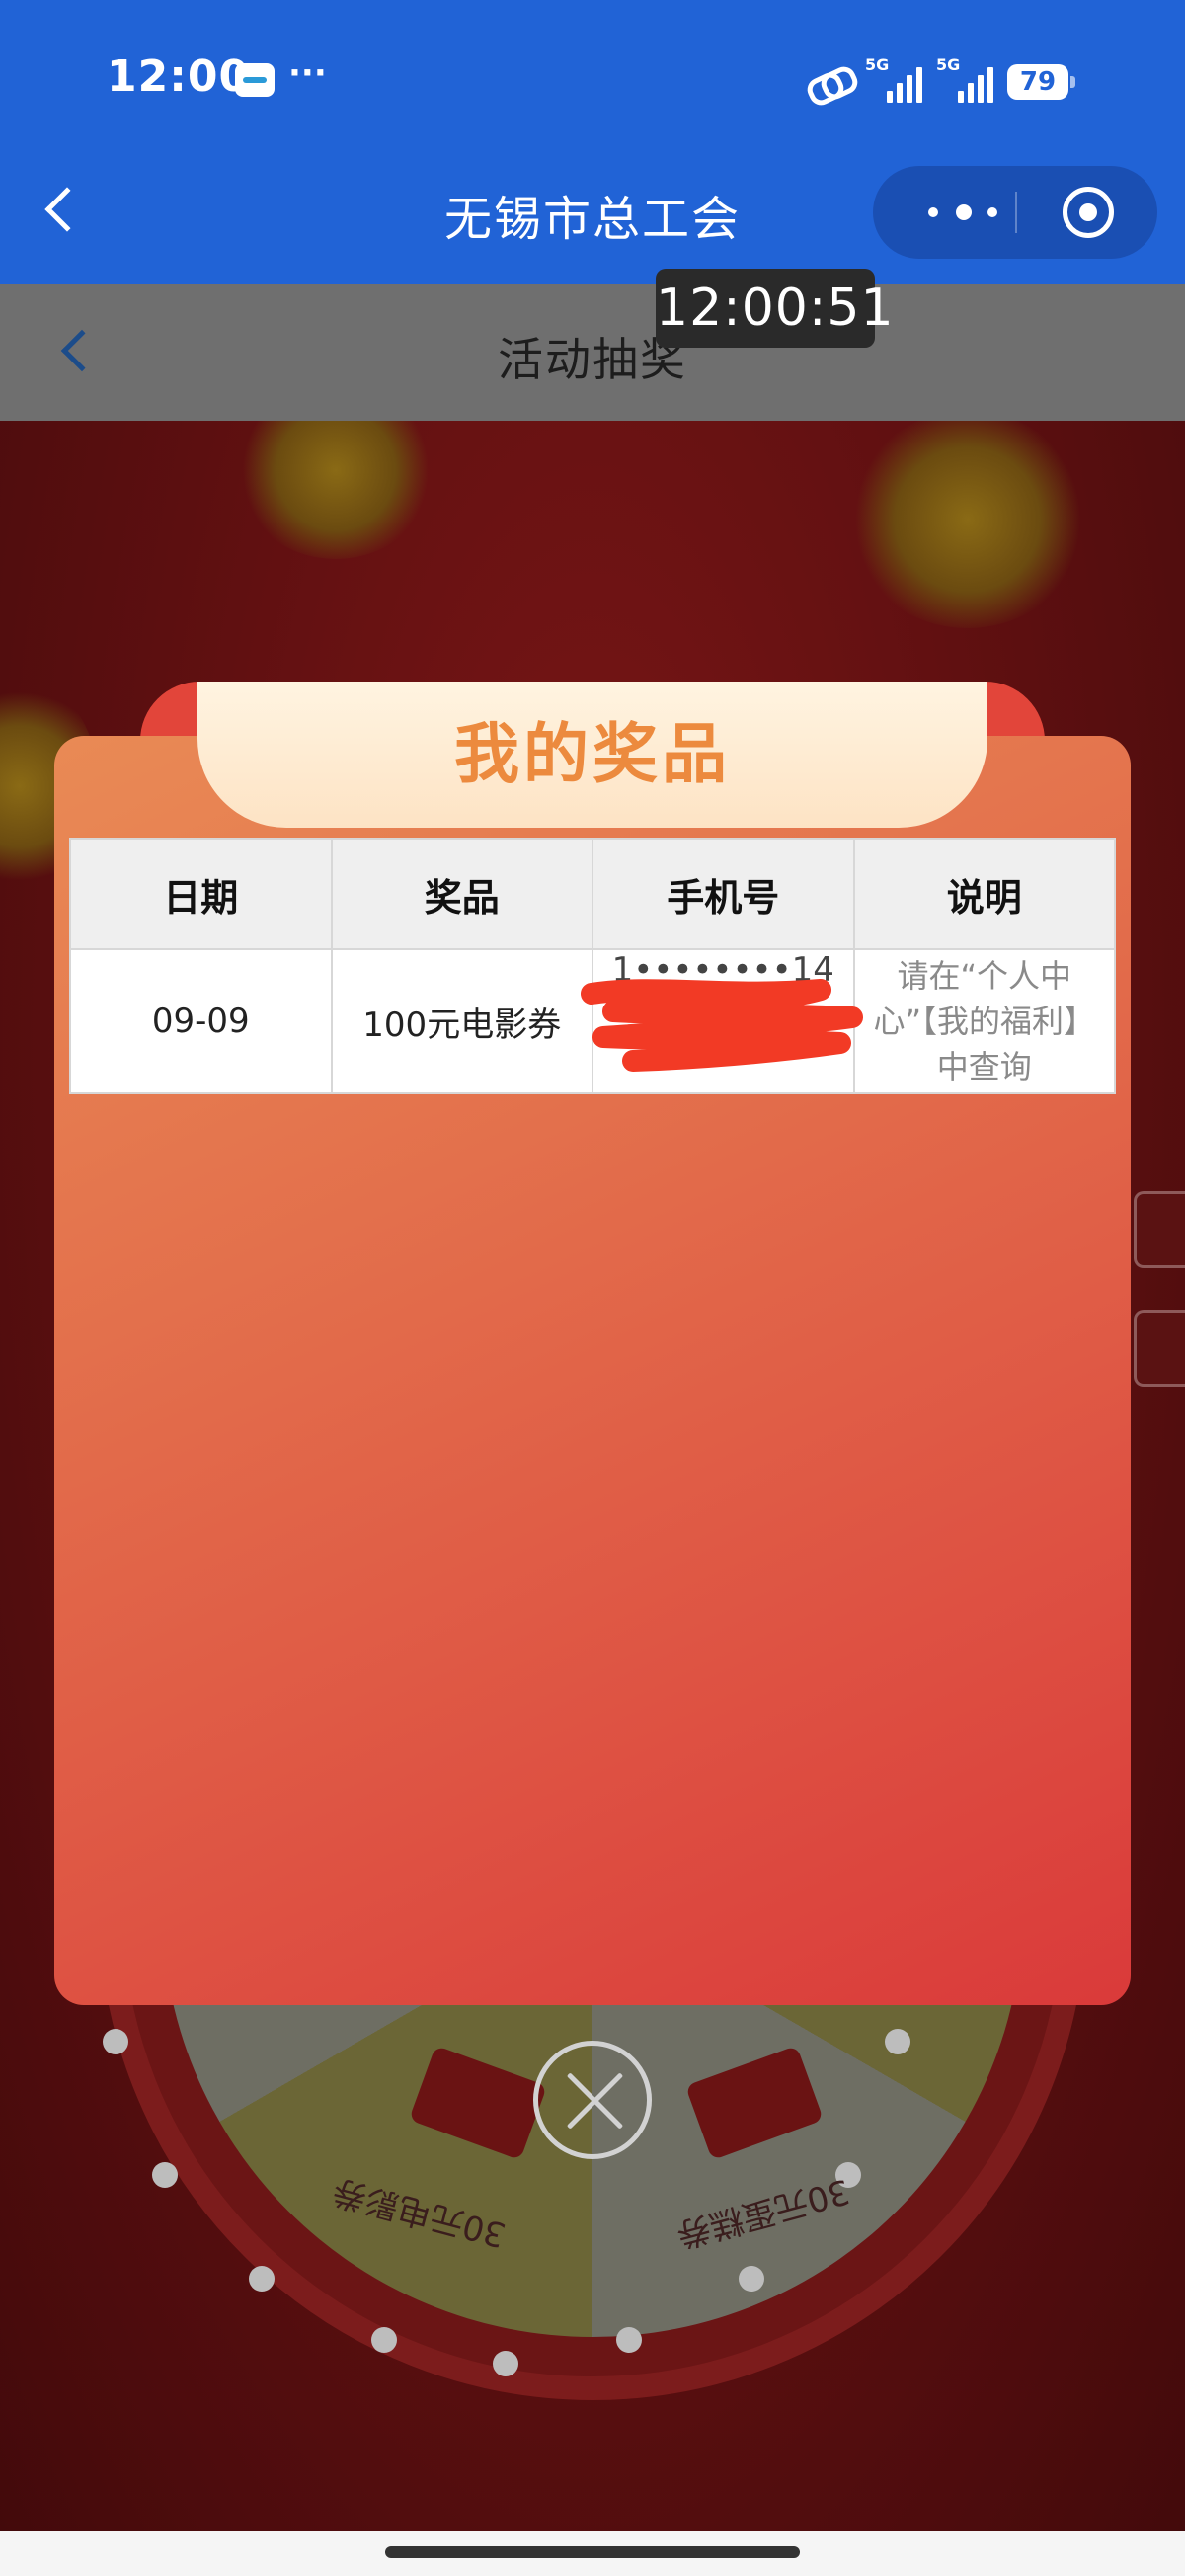 This screenshot has width=1185, height=2576. What do you see at coordinates (592, 2552) in the screenshot?
I see `home-indicator` at bounding box center [592, 2552].